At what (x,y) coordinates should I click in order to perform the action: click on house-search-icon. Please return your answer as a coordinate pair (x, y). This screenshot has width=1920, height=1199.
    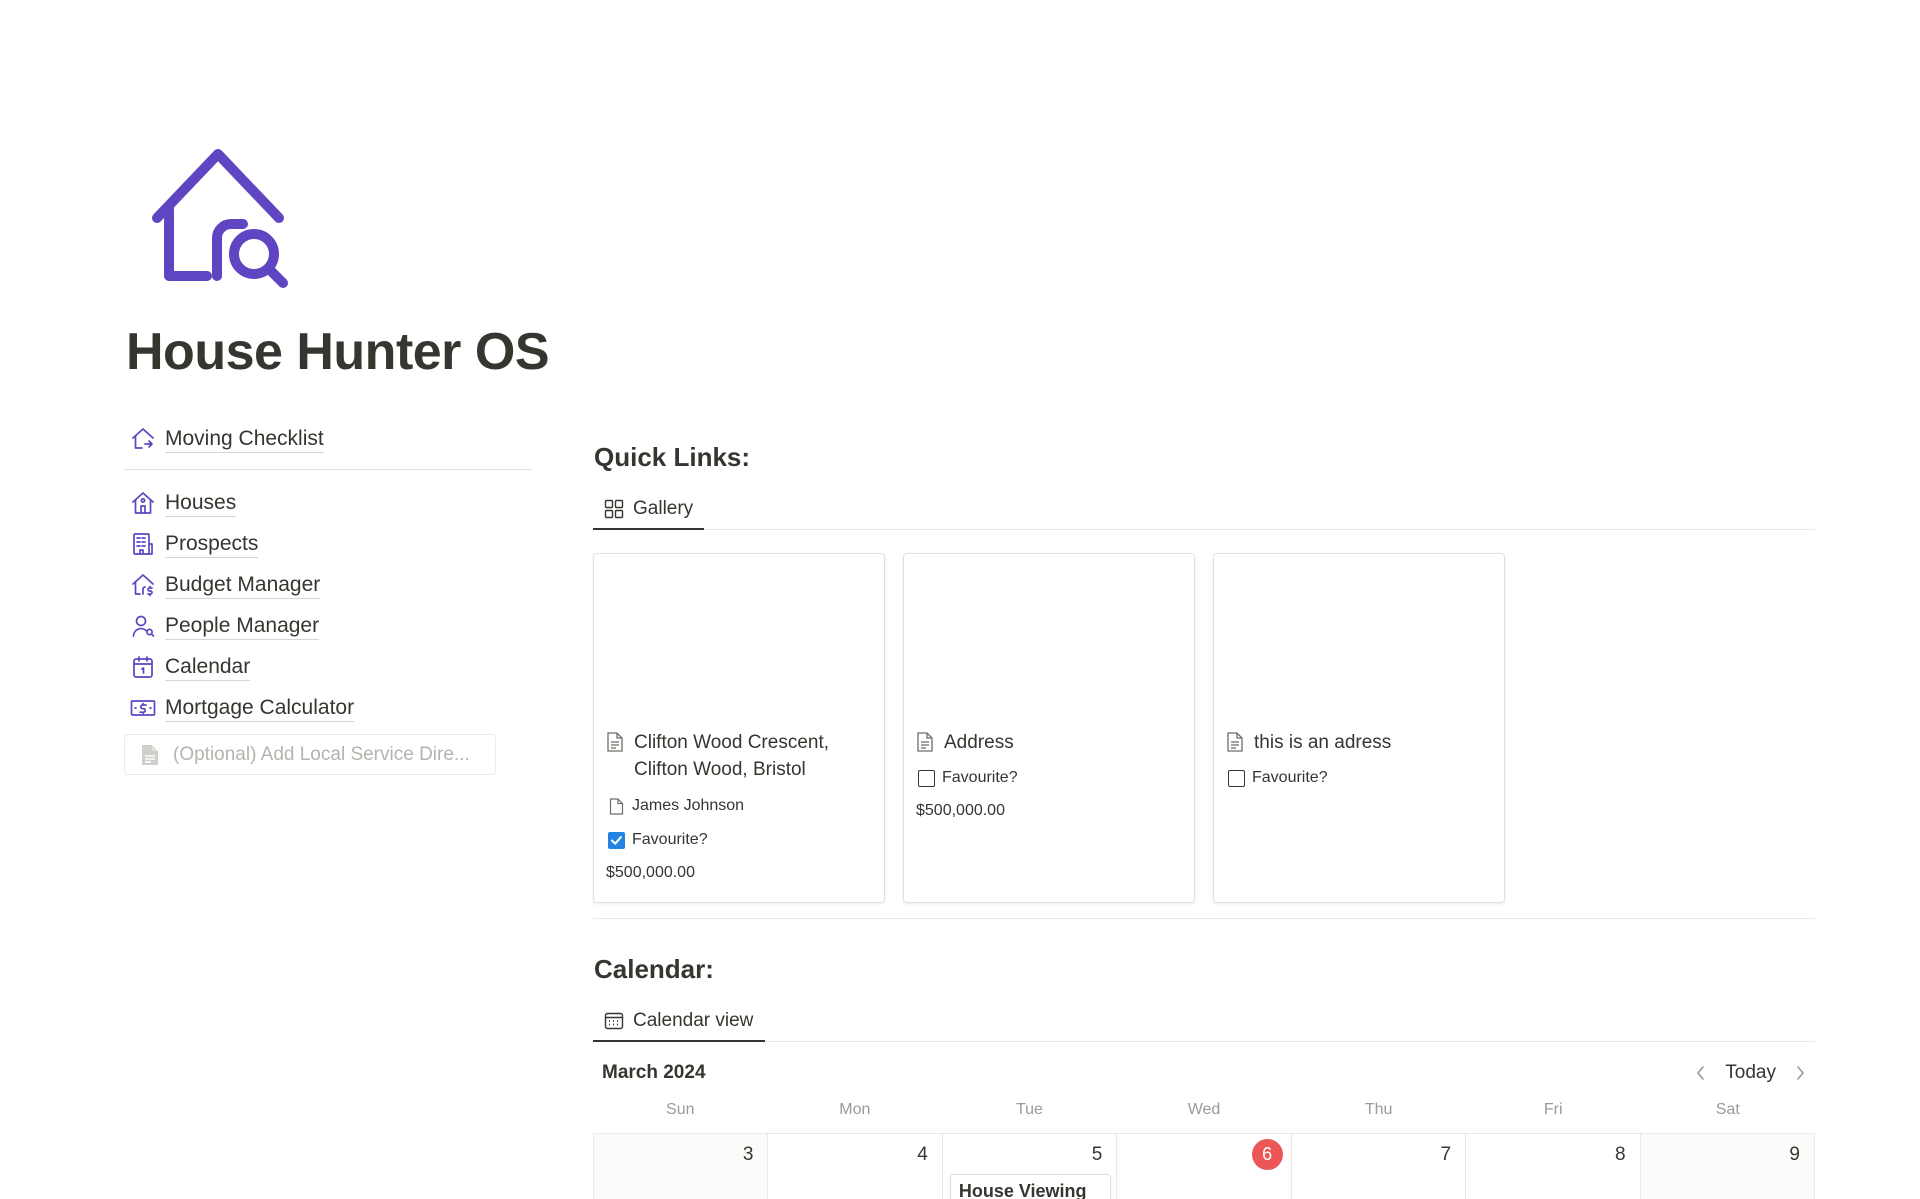
    Looking at the image, I should click on (222, 219).